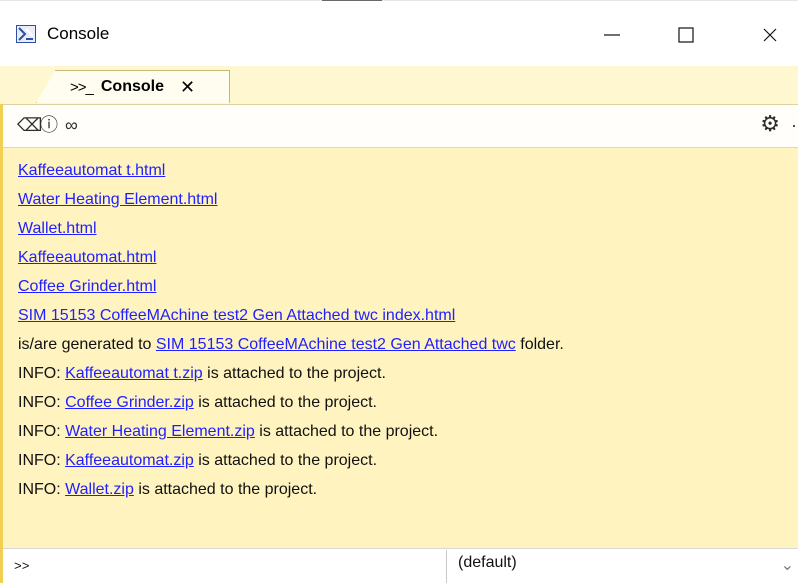 This screenshot has height=584, width=798. I want to click on close-icon, so click(770, 35).